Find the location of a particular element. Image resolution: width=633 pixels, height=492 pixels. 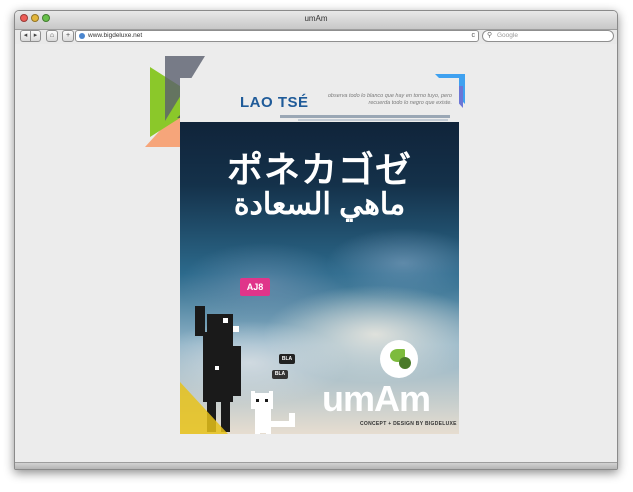

url-text: www.bigdeluxe.net is located at coordinates (115, 35).